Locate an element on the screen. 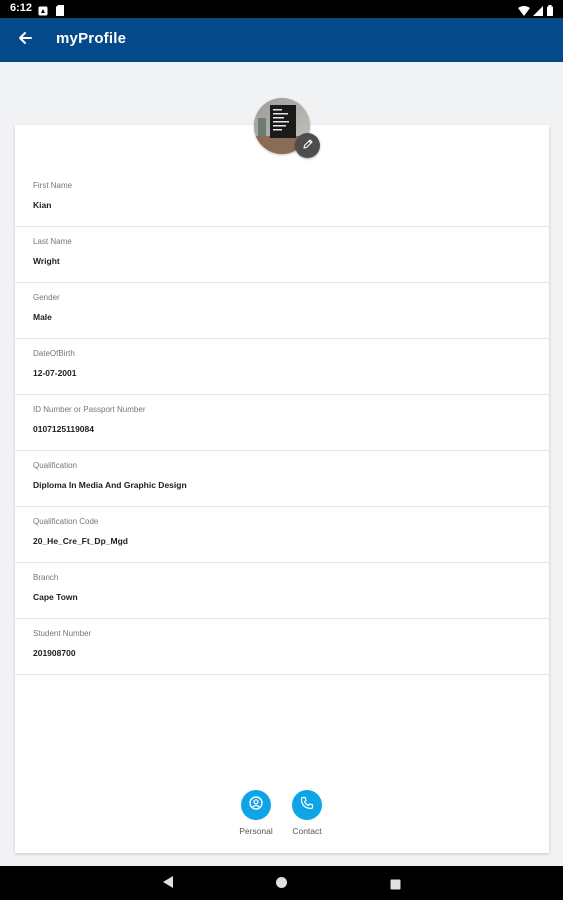 This screenshot has height=900, width=563. tab-personal-circle is located at coordinates (256, 805).